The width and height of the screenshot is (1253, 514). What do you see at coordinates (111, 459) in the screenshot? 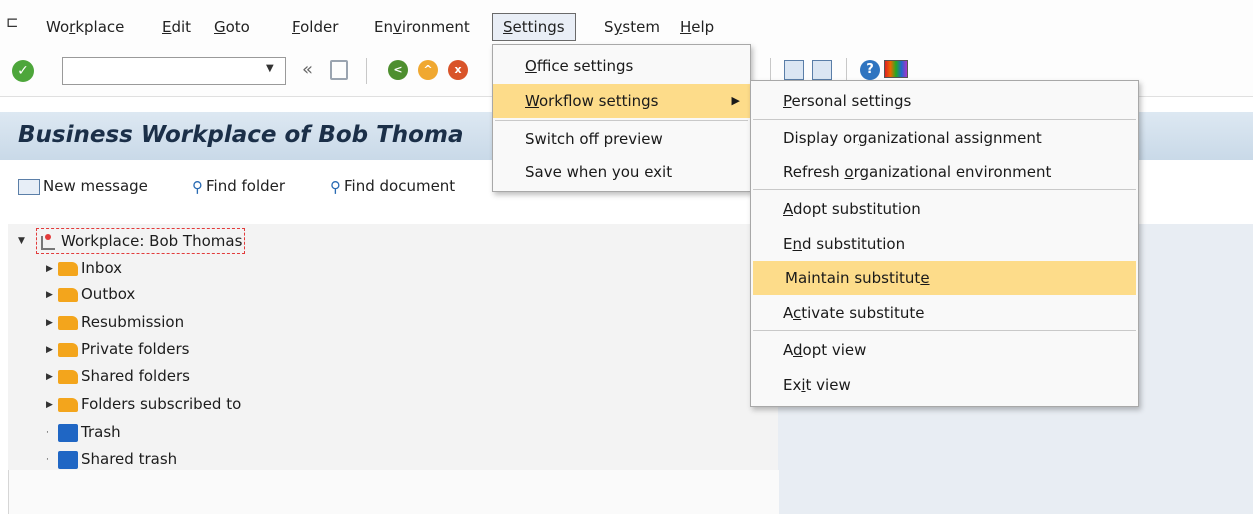
I see `tree-item-shared-trash: · Shared trash` at bounding box center [111, 459].